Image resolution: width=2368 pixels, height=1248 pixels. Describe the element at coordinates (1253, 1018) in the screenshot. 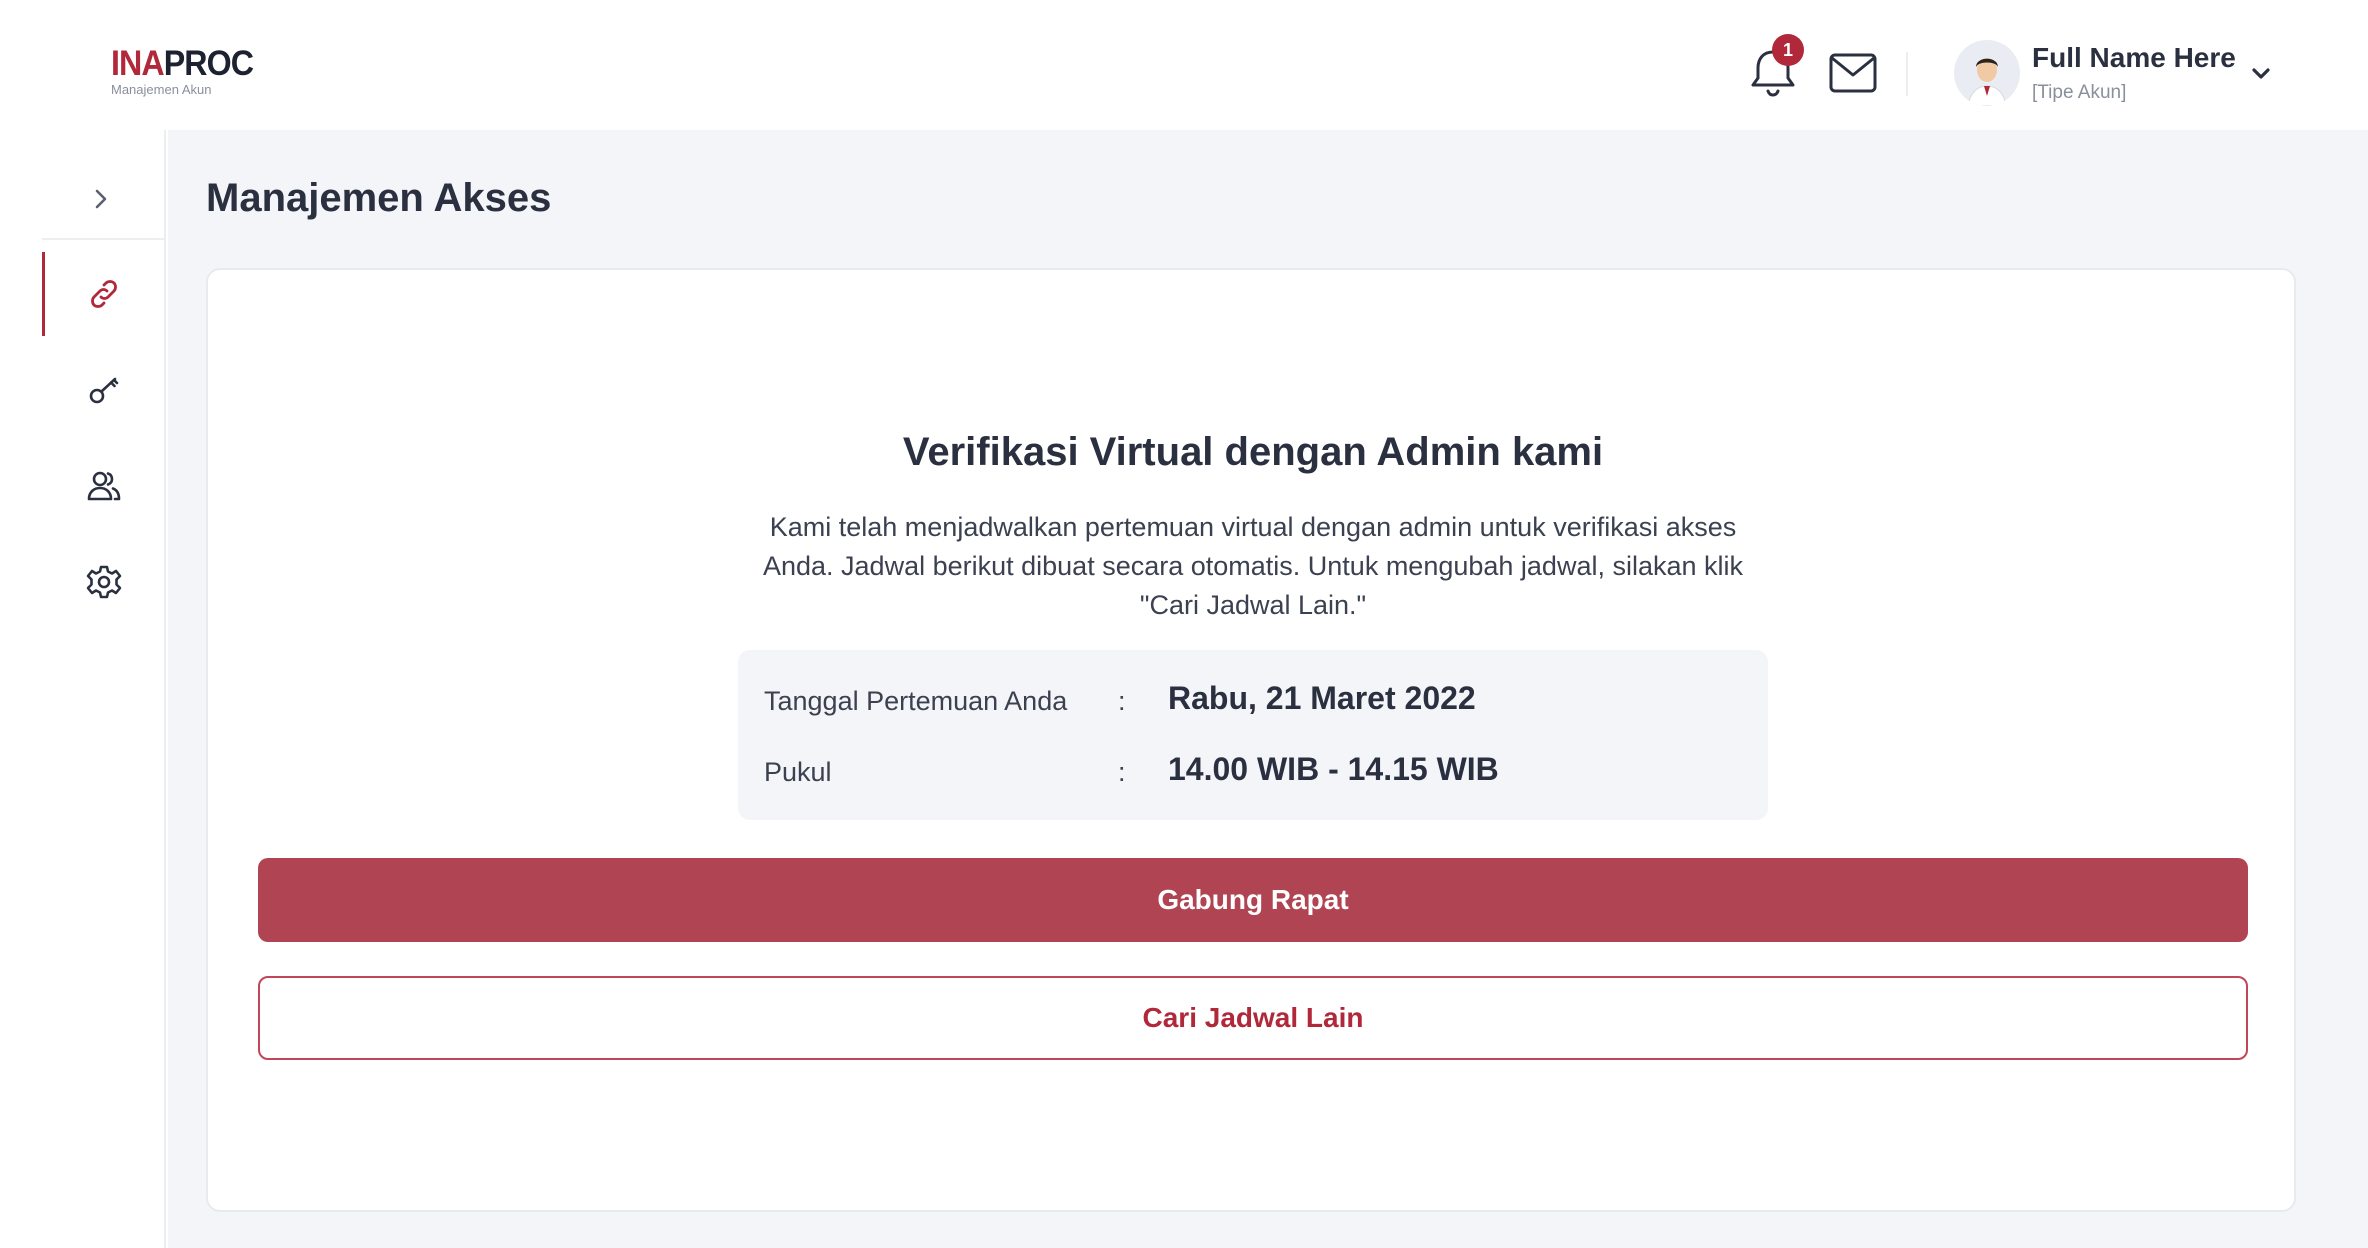

I see `find-other-schedule-button: Cari Jadwal Lain` at that location.